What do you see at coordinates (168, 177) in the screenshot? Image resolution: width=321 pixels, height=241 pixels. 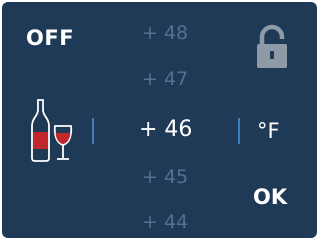 I see `temperature-option: + 45` at bounding box center [168, 177].